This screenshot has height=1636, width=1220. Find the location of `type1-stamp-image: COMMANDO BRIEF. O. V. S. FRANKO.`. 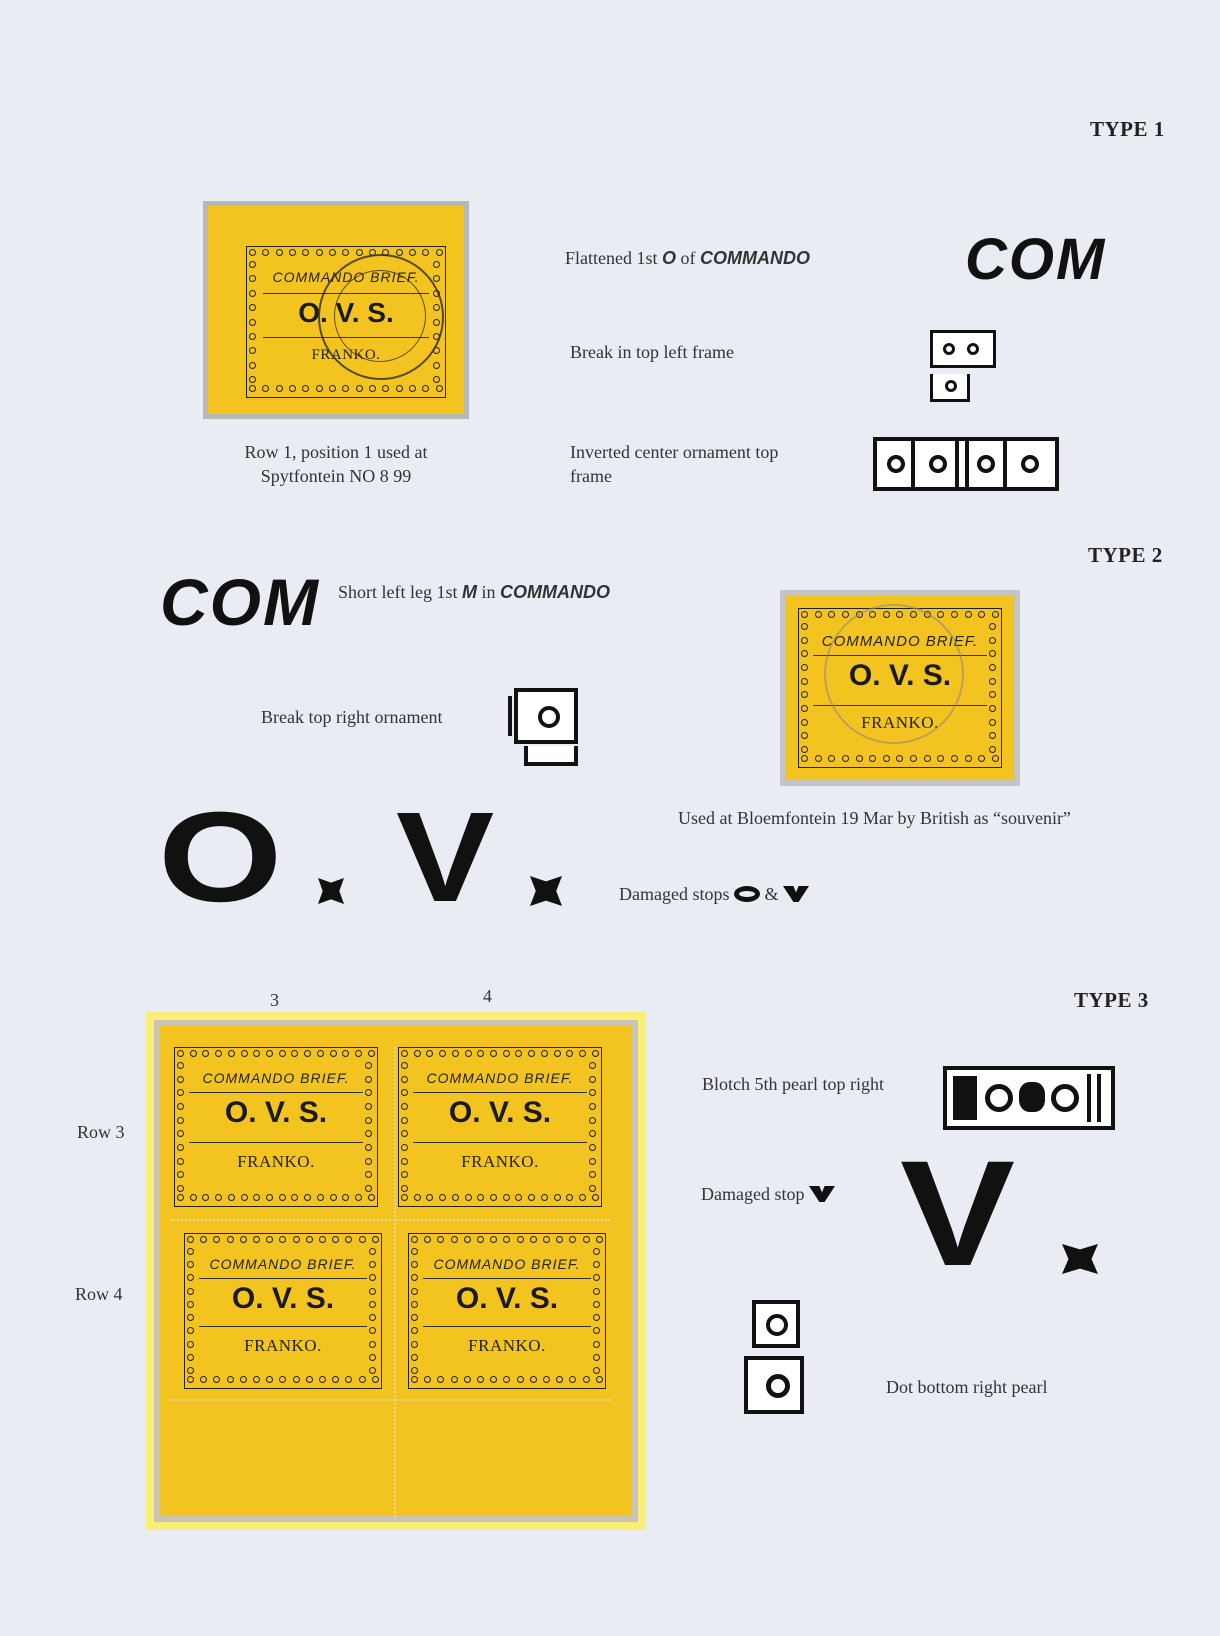

type1-stamp-image: COMMANDO BRIEF. O. V. S. FRANKO. is located at coordinates (336, 310).